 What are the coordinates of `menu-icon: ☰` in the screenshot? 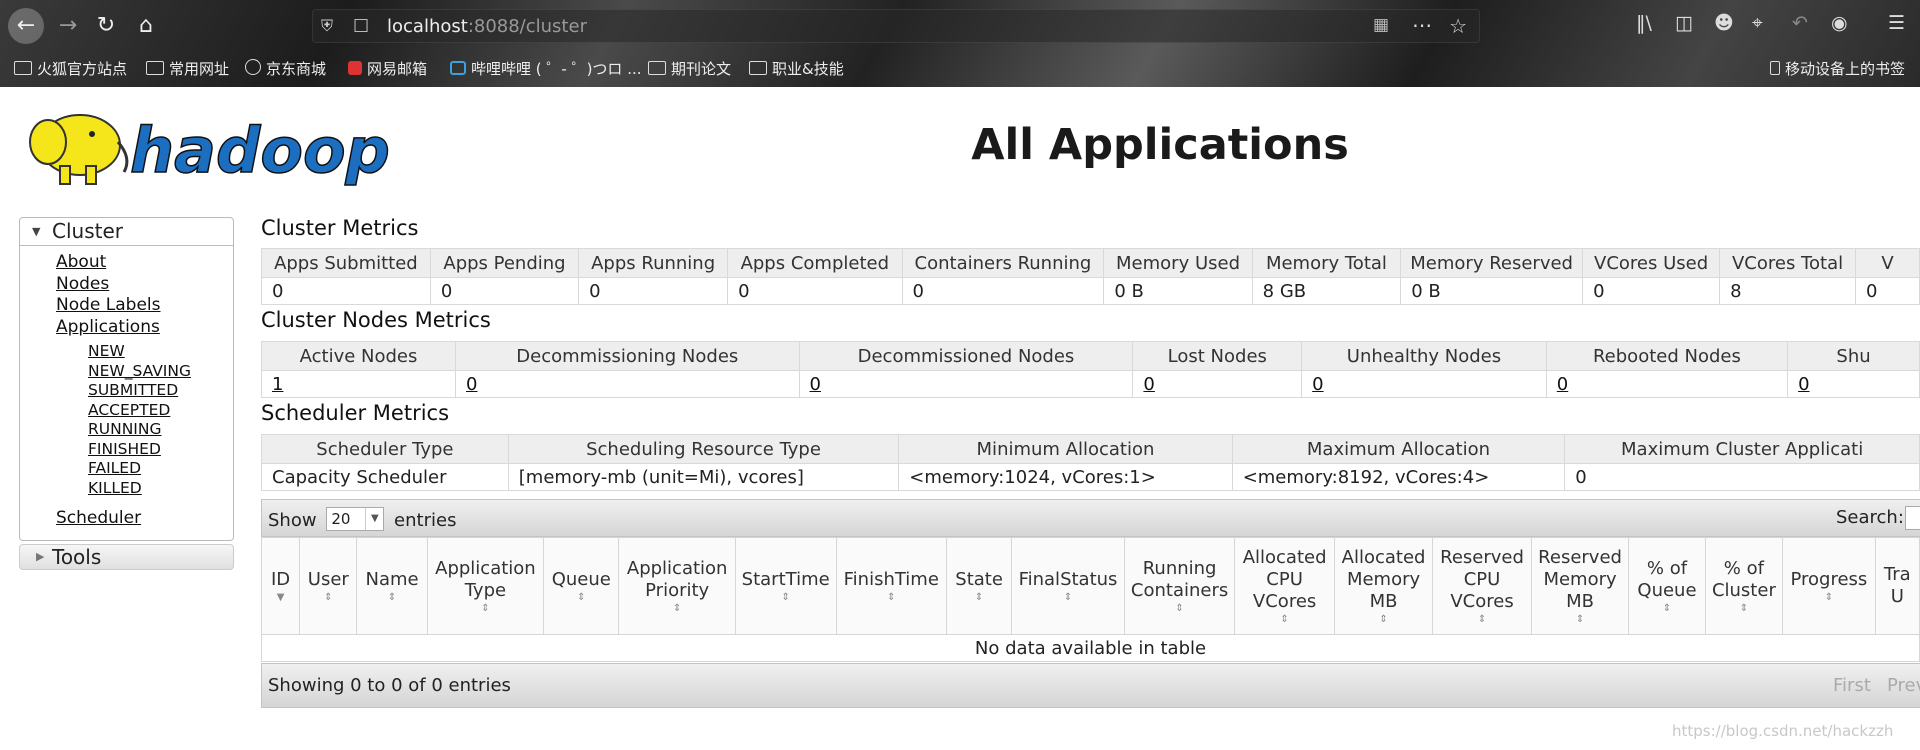 It's located at (1896, 23).